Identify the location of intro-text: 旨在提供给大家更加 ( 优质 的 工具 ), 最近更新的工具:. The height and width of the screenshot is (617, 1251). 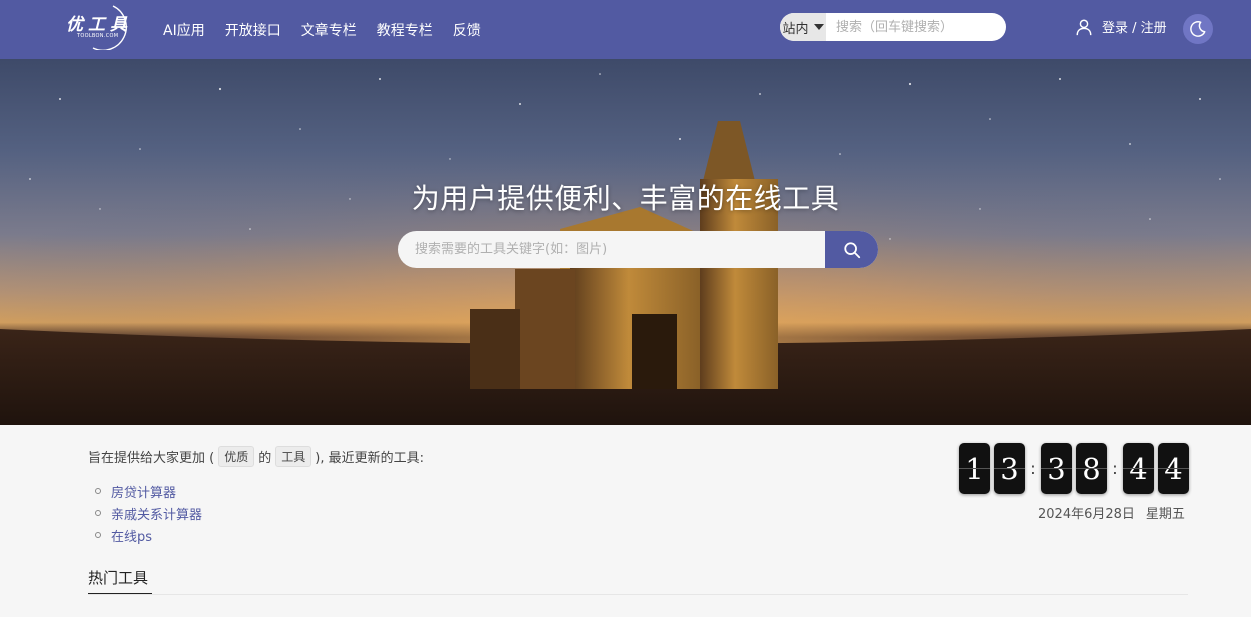
(256, 456).